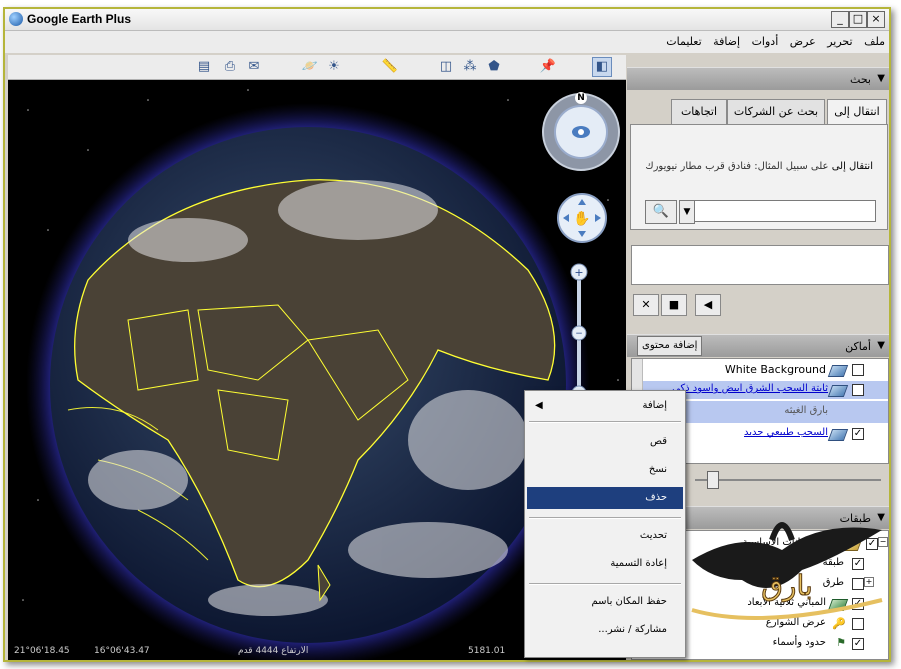  What do you see at coordinates (310, 67) in the screenshot?
I see `planet-icon: 🪐` at bounding box center [310, 67].